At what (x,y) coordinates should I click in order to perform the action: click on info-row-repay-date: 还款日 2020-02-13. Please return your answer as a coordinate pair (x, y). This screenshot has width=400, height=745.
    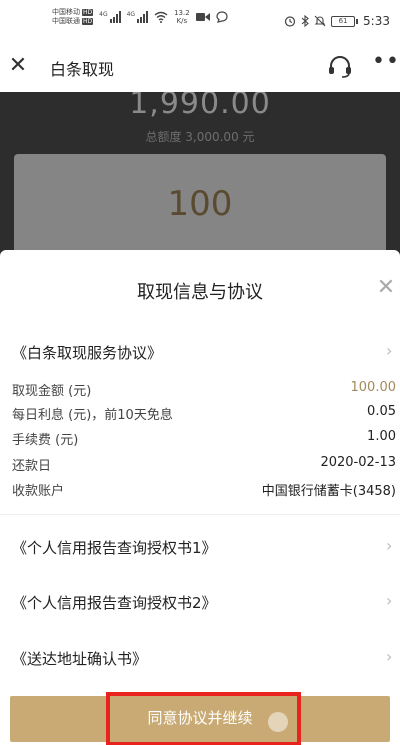
    Looking at the image, I should click on (200, 463).